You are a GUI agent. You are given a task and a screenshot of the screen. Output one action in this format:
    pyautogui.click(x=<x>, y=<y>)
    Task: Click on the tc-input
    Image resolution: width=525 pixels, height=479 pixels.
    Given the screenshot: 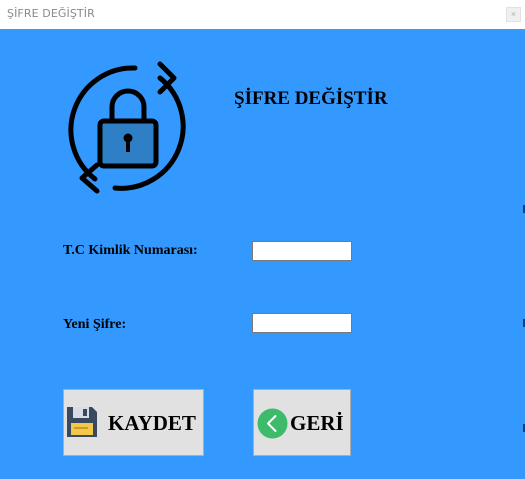 What is the action you would take?
    pyautogui.click(x=302, y=251)
    